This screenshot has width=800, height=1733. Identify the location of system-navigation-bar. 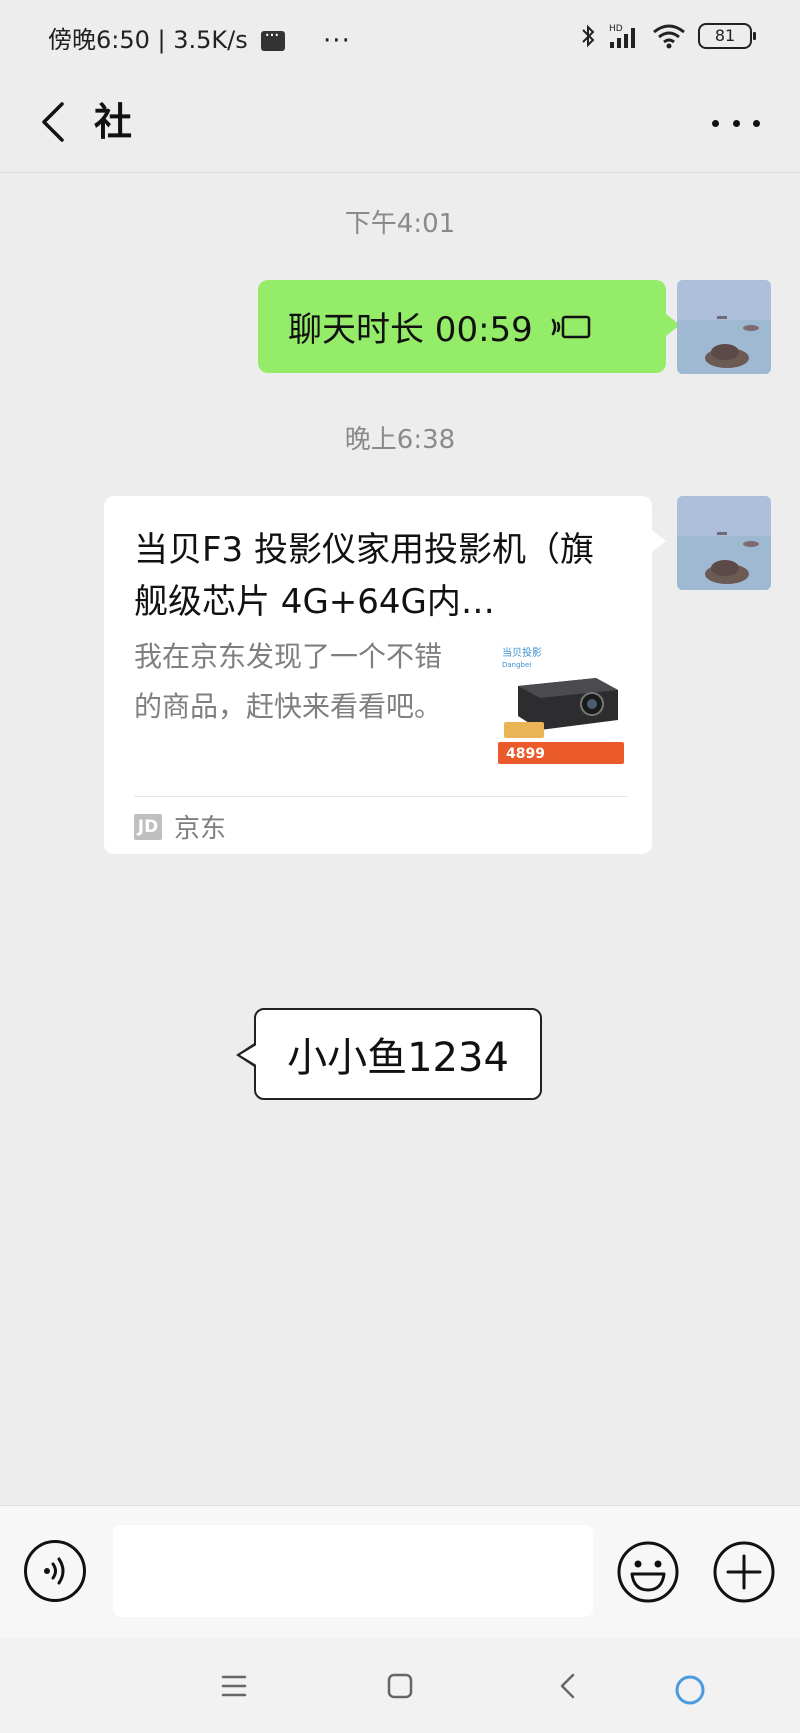
(400, 1685).